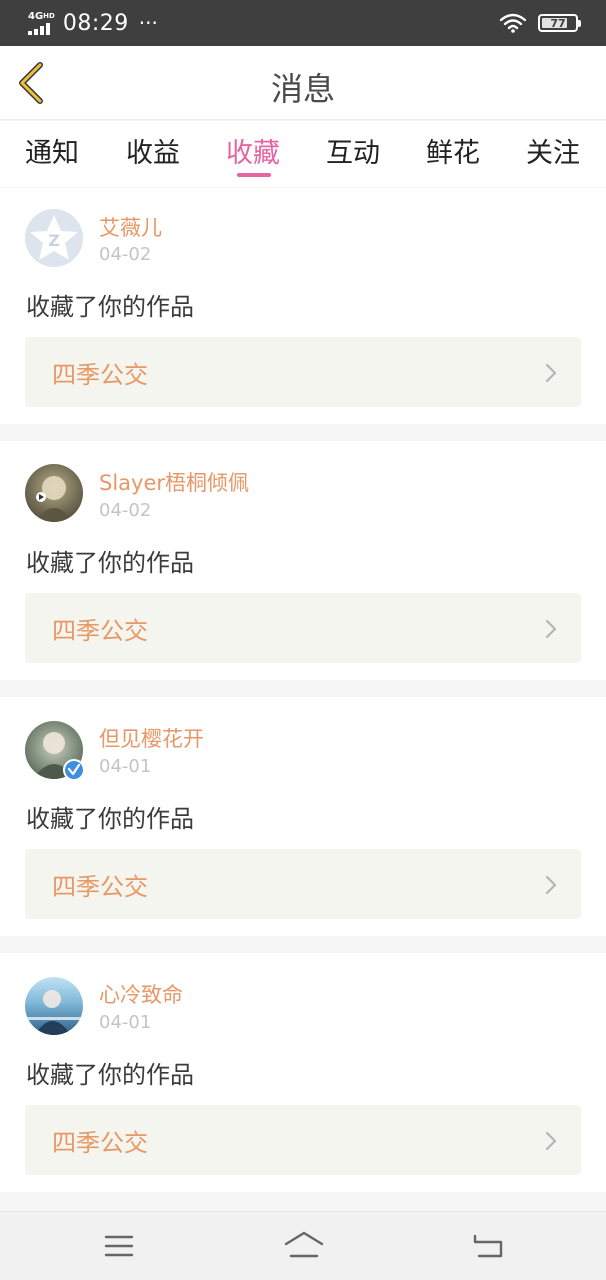 Image resolution: width=606 pixels, height=1280 pixels. Describe the element at coordinates (488, 1246) in the screenshot. I see `back-icon` at that location.